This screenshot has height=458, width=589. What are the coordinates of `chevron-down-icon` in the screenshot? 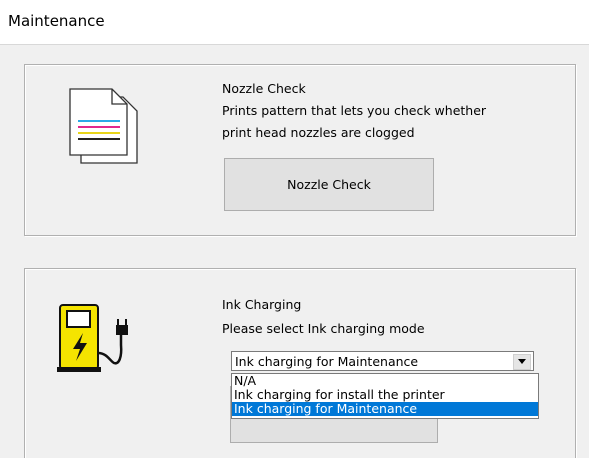 It's located at (522, 362).